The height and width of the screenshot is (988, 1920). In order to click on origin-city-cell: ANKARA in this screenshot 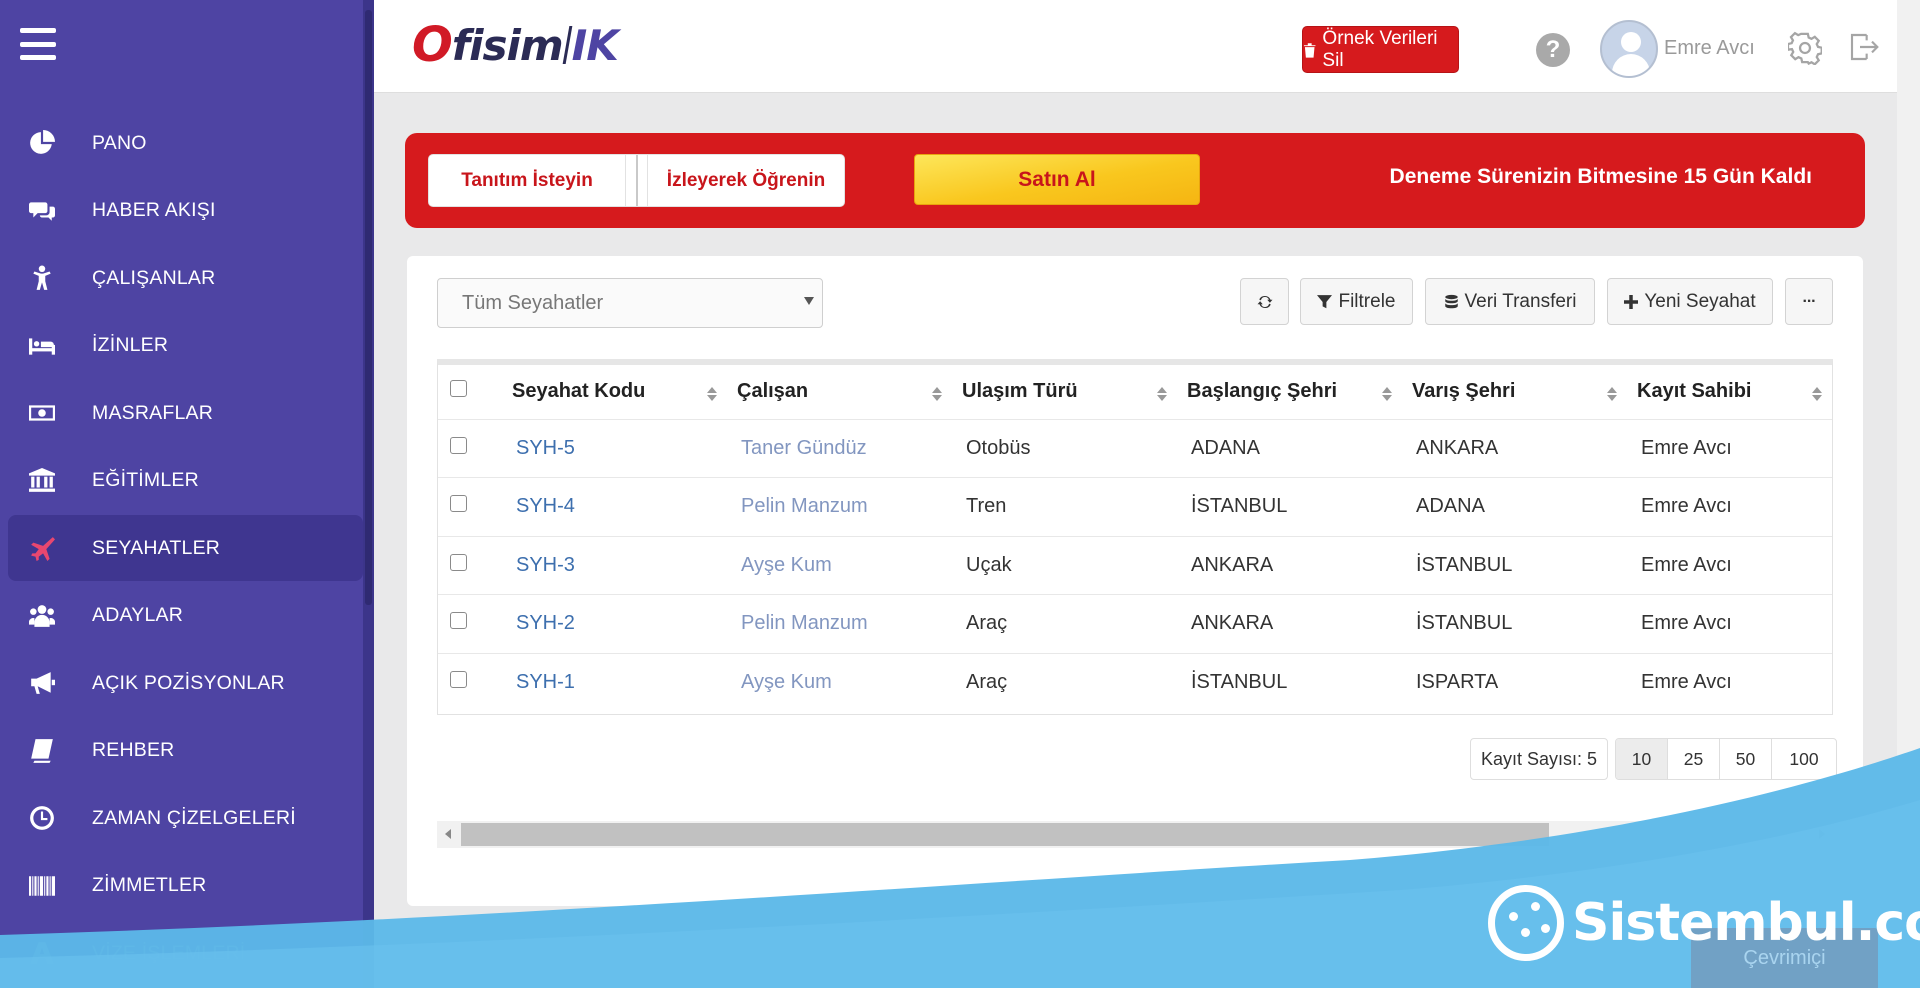, I will do `click(1291, 623)`.